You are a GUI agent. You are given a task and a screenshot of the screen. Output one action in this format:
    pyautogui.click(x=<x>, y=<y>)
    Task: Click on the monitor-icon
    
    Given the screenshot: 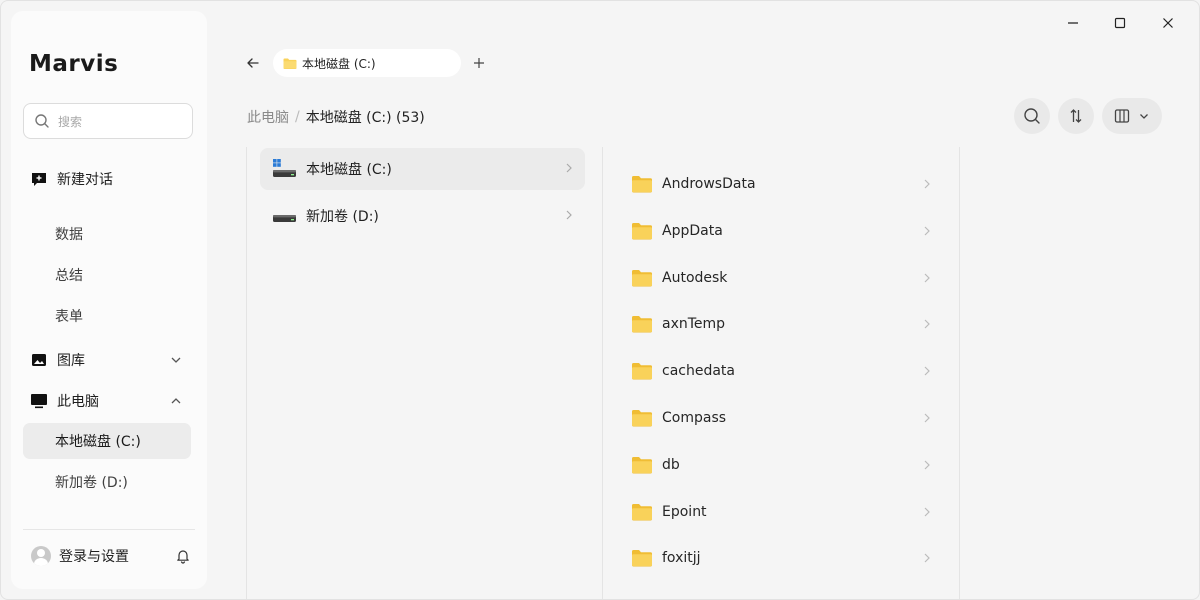 What is the action you would take?
    pyautogui.click(x=39, y=401)
    